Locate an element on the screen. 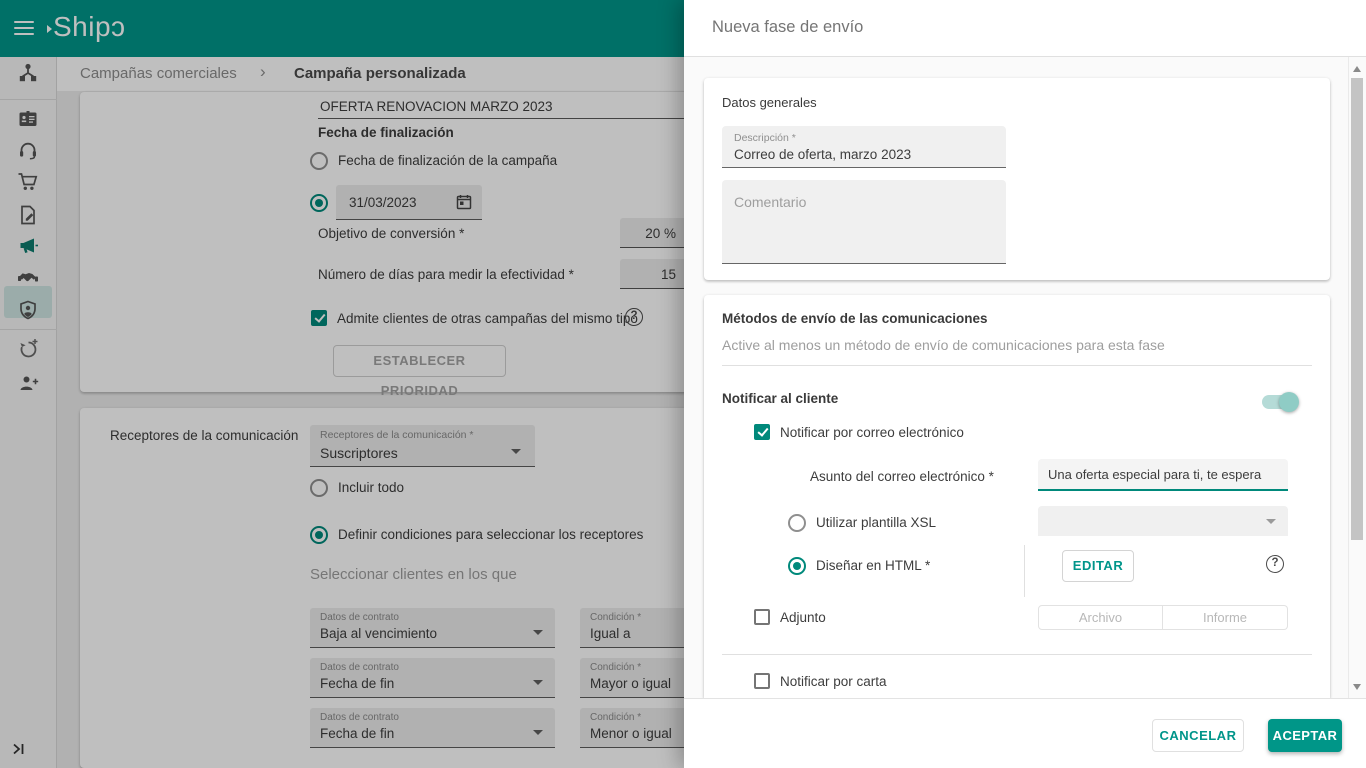 The width and height of the screenshot is (1366, 768). accept-button: ACEPTAR is located at coordinates (1305, 735).